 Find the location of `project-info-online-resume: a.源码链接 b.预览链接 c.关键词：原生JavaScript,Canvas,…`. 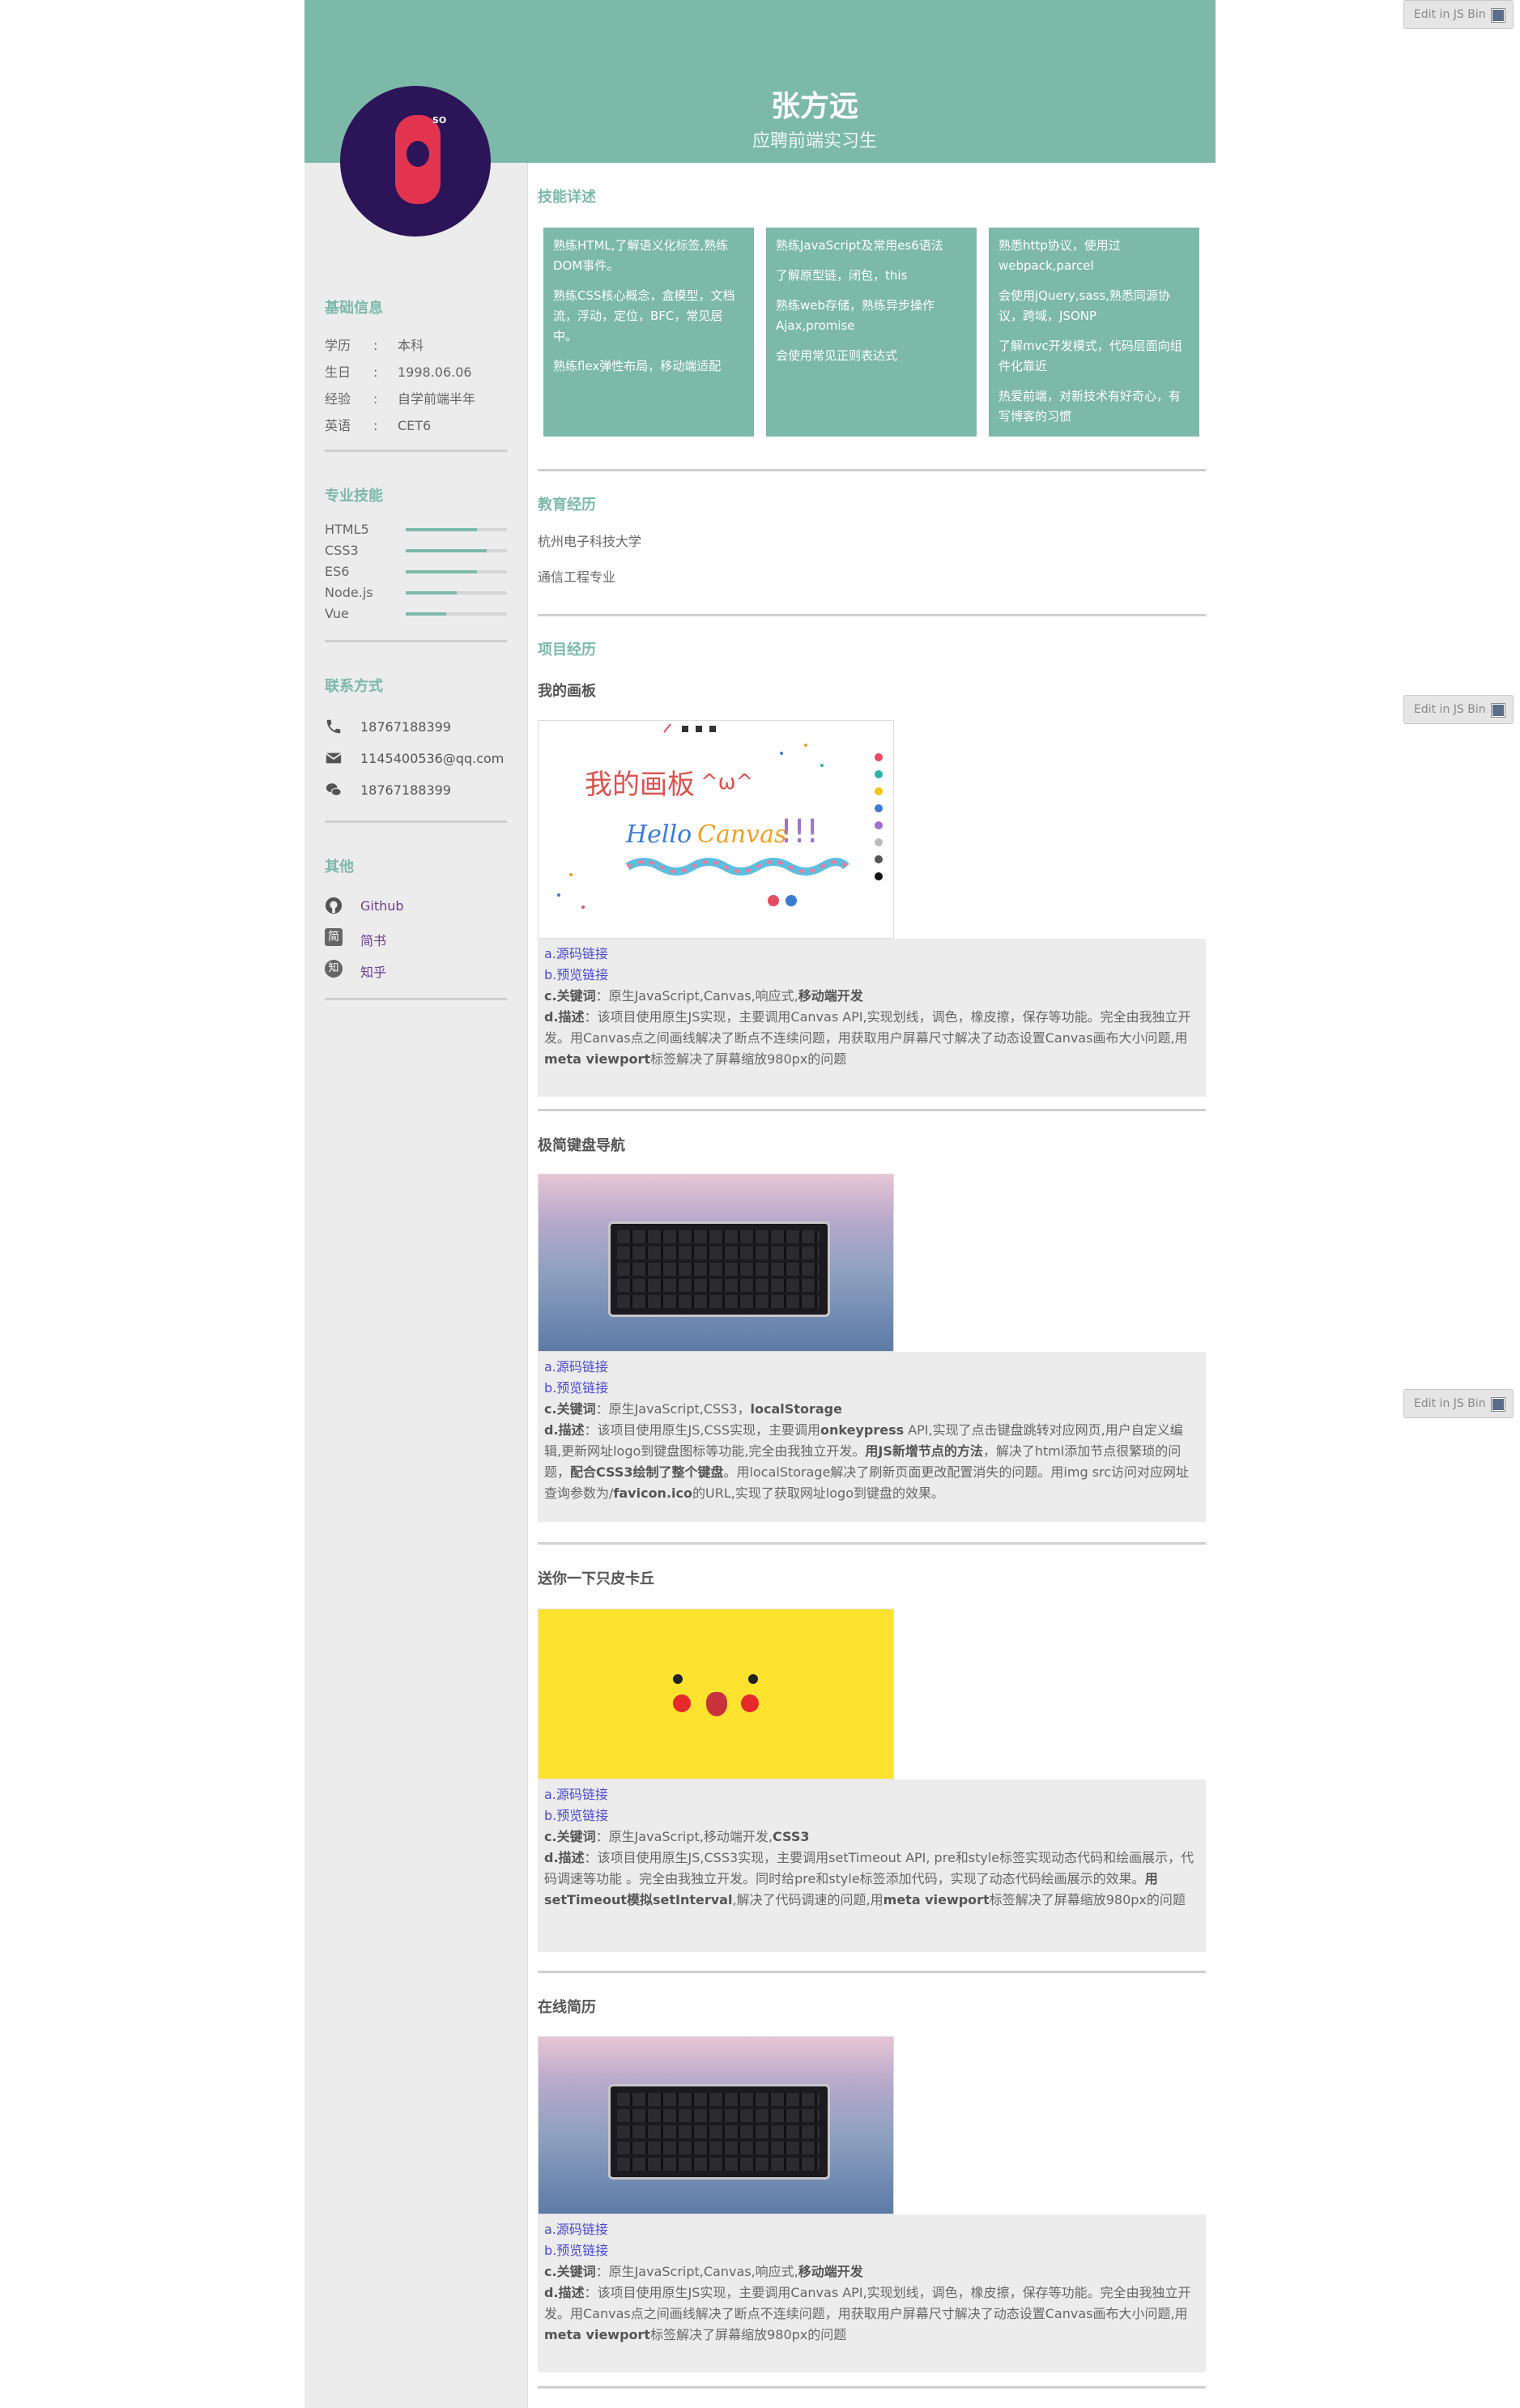

project-info-online-resume: a.源码链接 b.预览链接 c.关键词：原生JavaScript,Canvas,… is located at coordinates (872, 2293).